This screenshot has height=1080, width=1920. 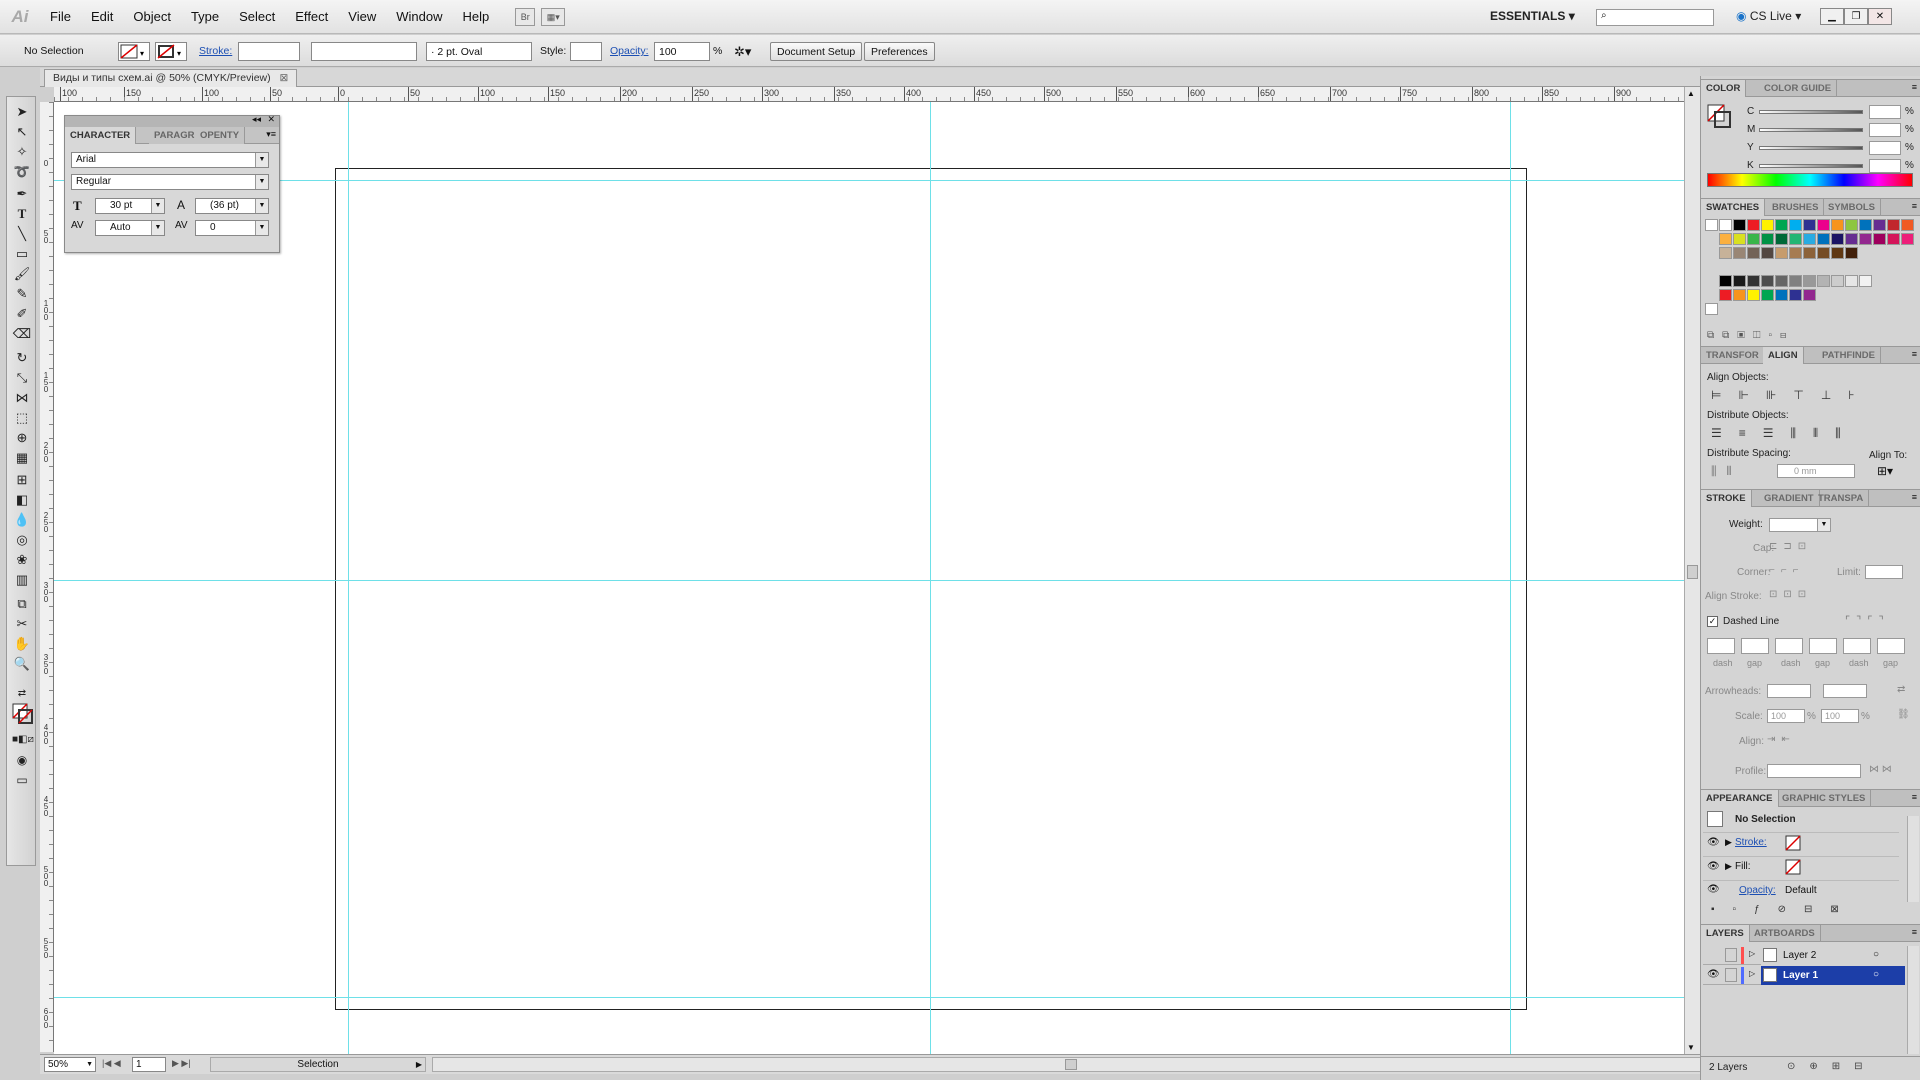 I want to click on workspace-switcher: ESSENTIALS ▾, so click(x=1532, y=16).